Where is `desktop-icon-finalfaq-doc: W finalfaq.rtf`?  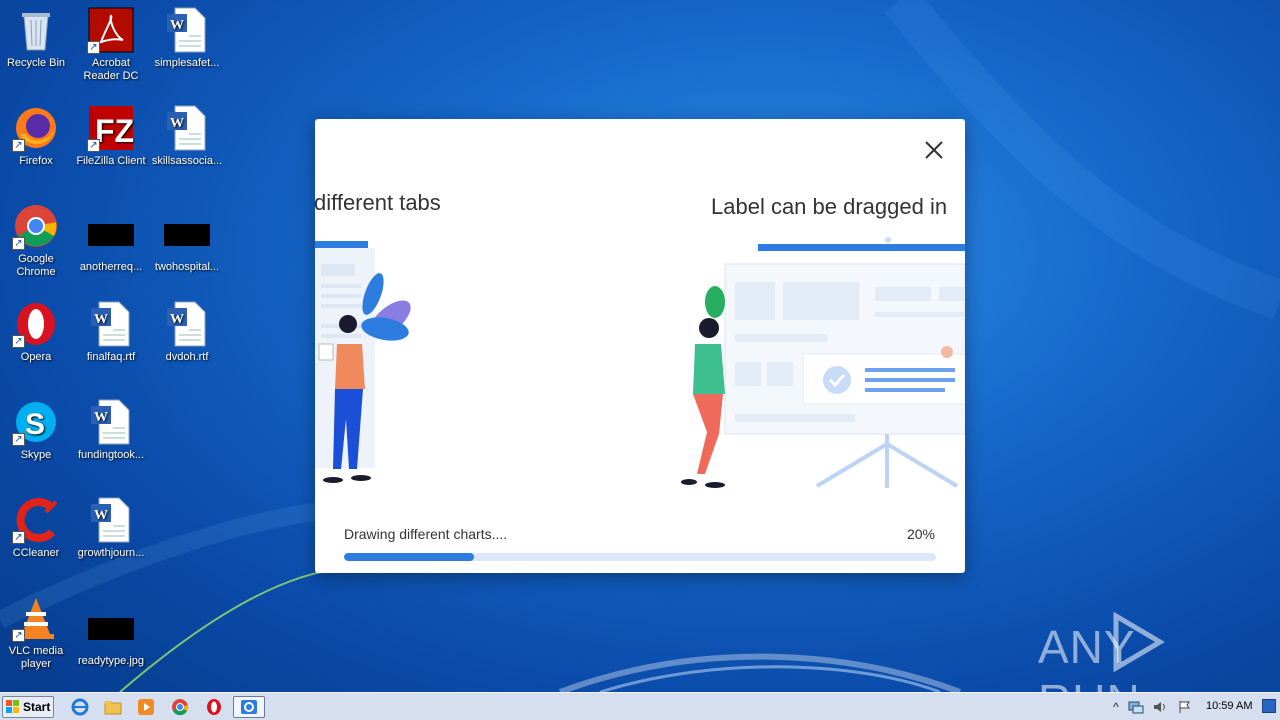 desktop-icon-finalfaq-doc: W finalfaq.rtf is located at coordinates (111, 332).